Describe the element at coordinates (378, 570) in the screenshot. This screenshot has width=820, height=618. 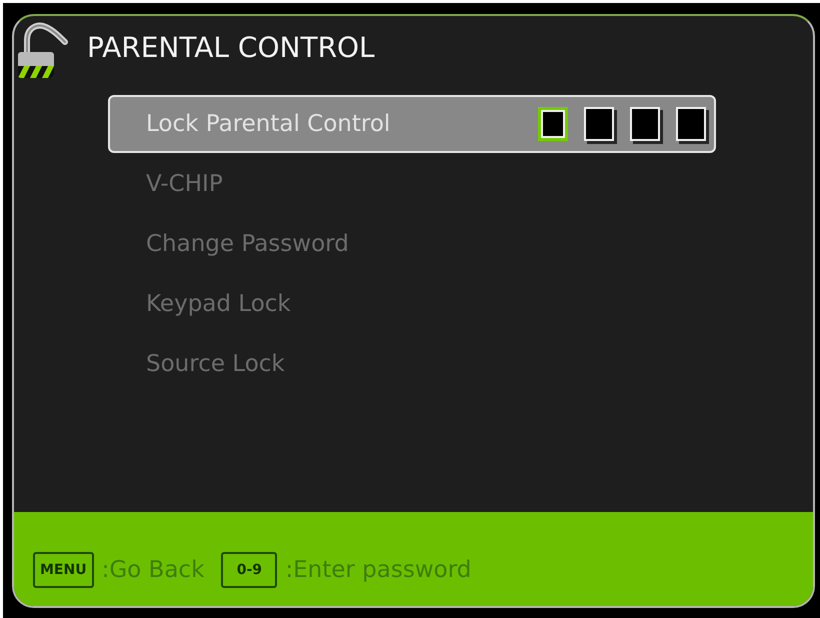
I see `hint-text: :Enter password` at that location.